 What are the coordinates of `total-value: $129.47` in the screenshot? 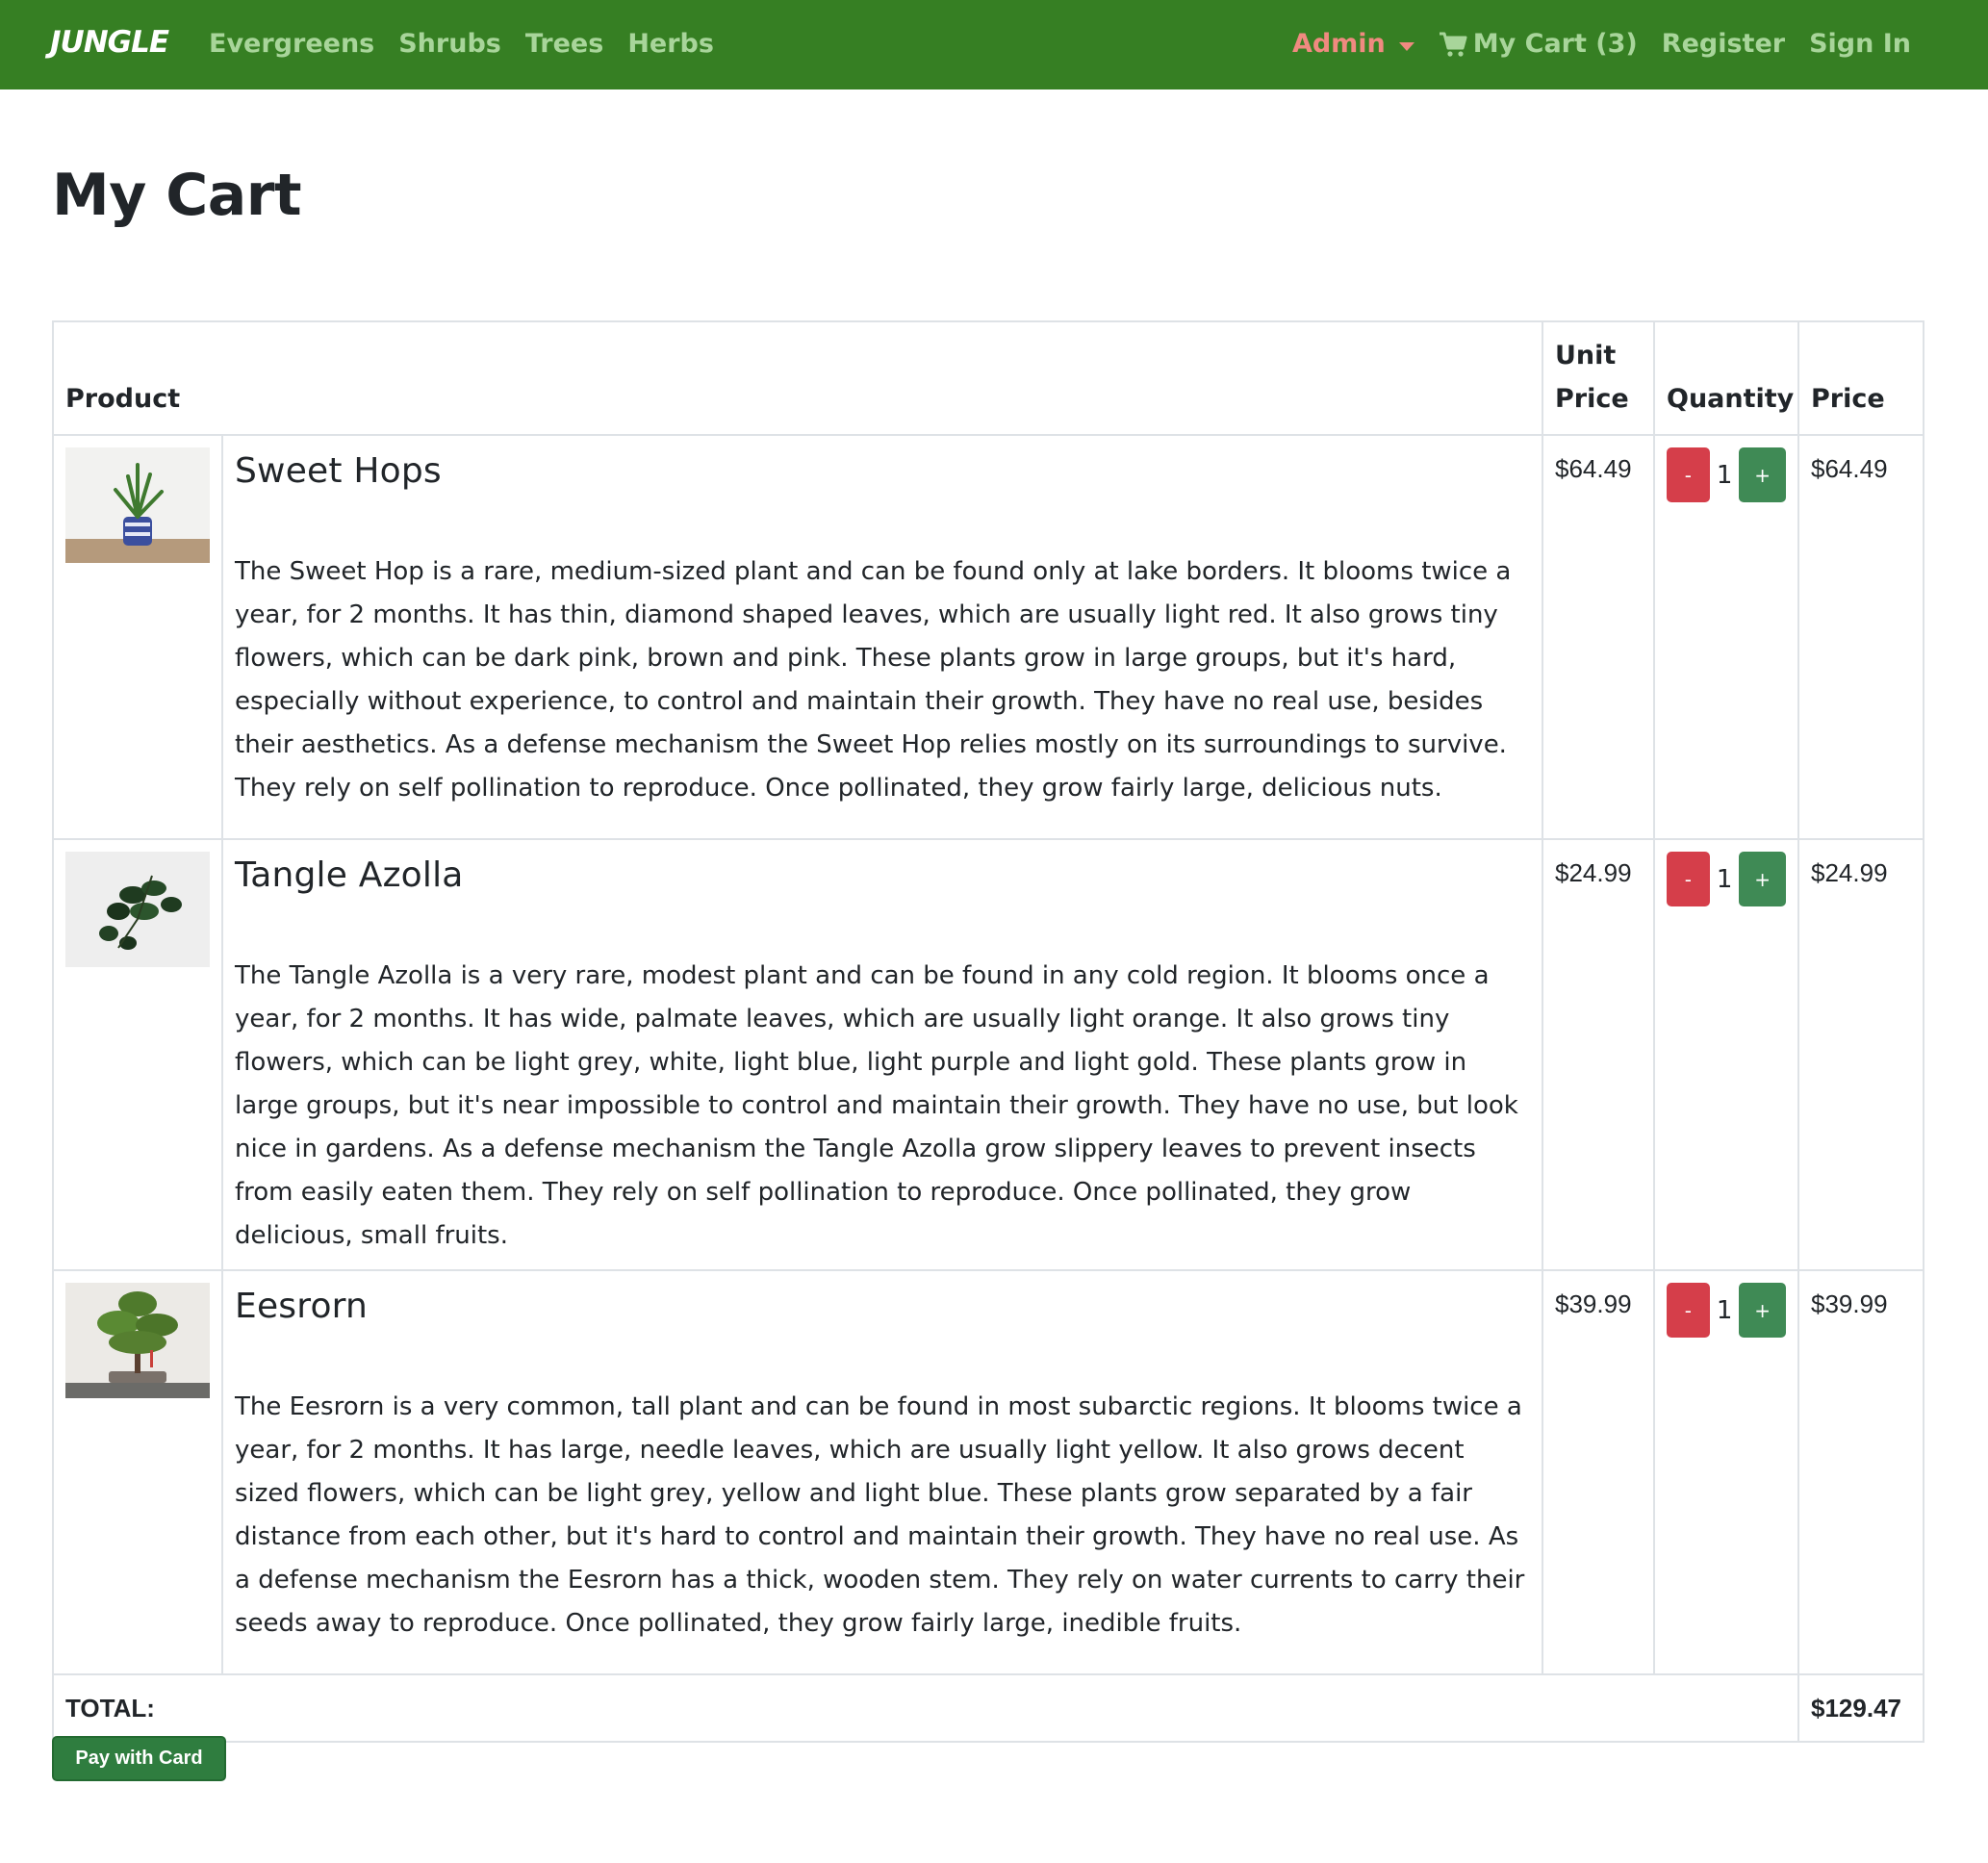 It's located at (1860, 1708).